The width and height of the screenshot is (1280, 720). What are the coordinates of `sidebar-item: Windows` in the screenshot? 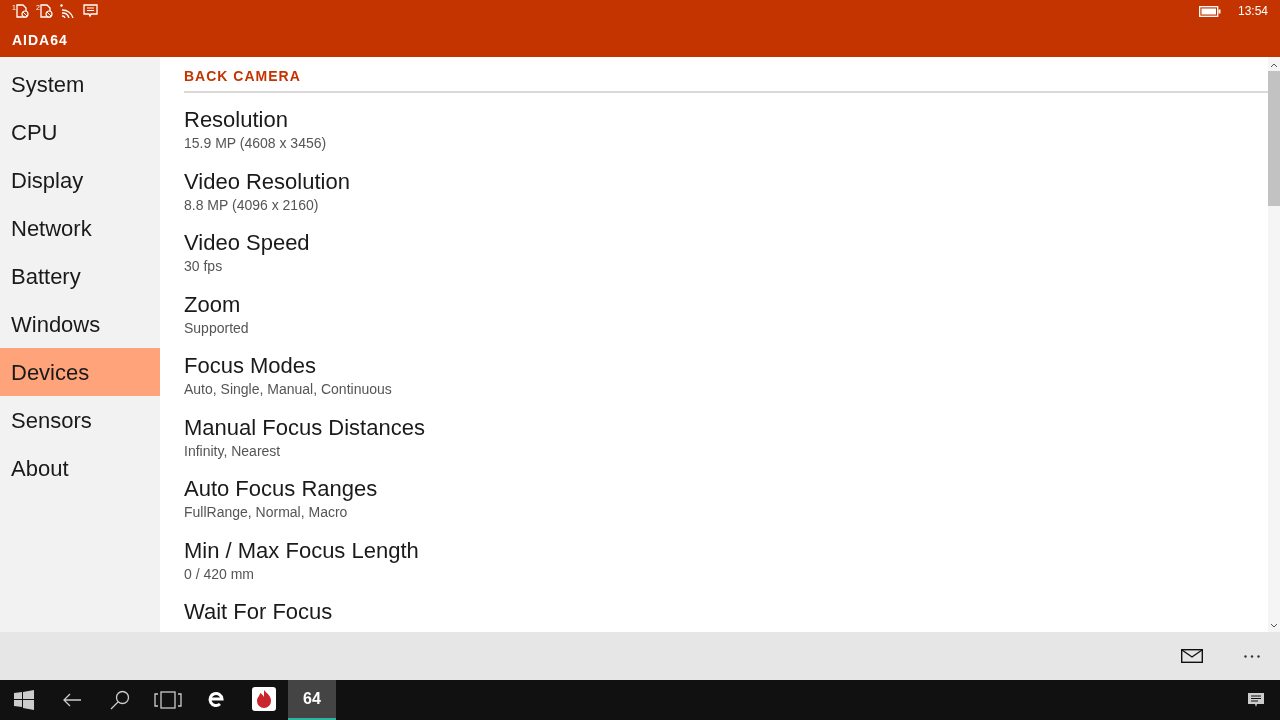 It's located at (80, 324).